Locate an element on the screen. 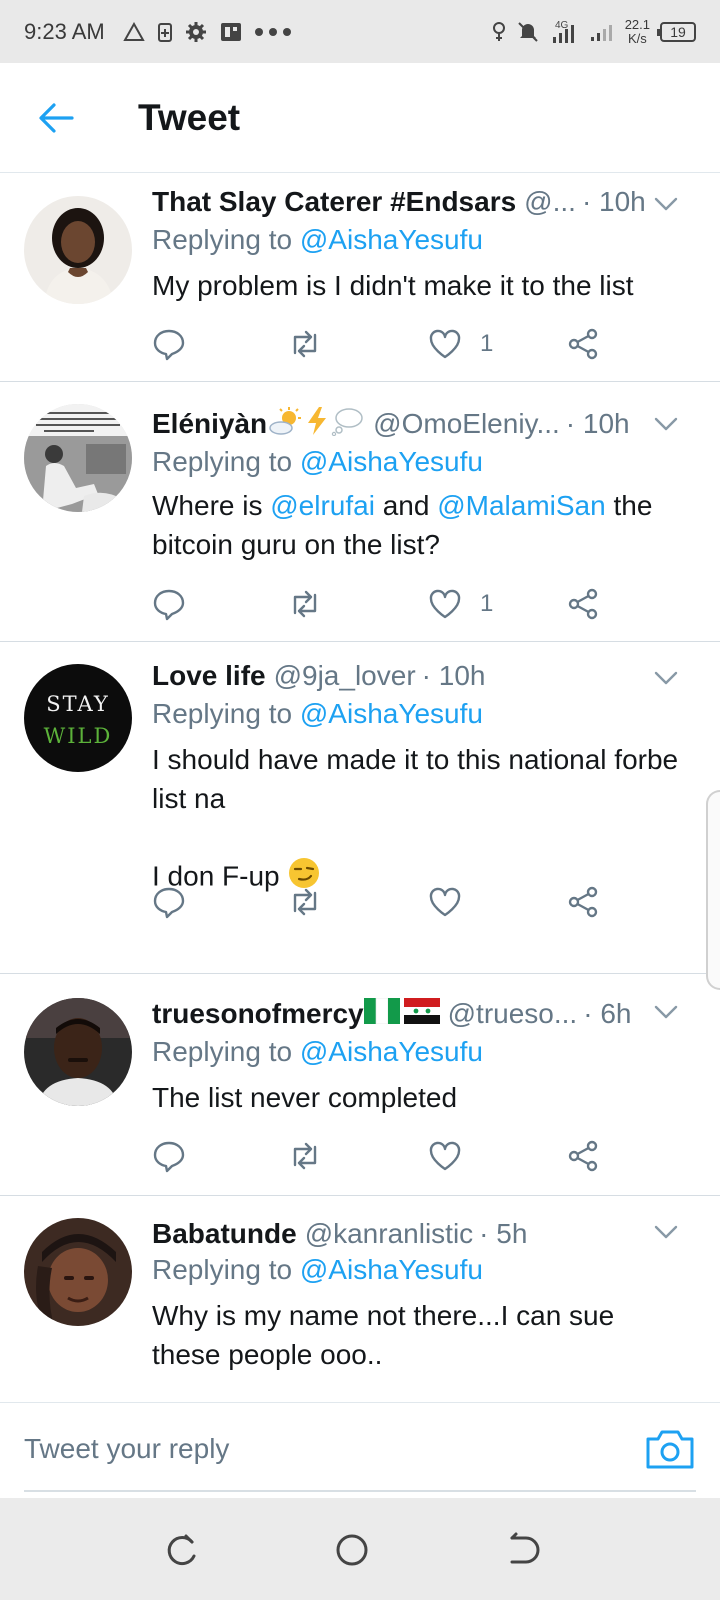 Image resolution: width=720 pixels, height=1600 pixels. tweet-header: Babatunde @kanranlistic · 5h is located at coordinates (406, 1234).